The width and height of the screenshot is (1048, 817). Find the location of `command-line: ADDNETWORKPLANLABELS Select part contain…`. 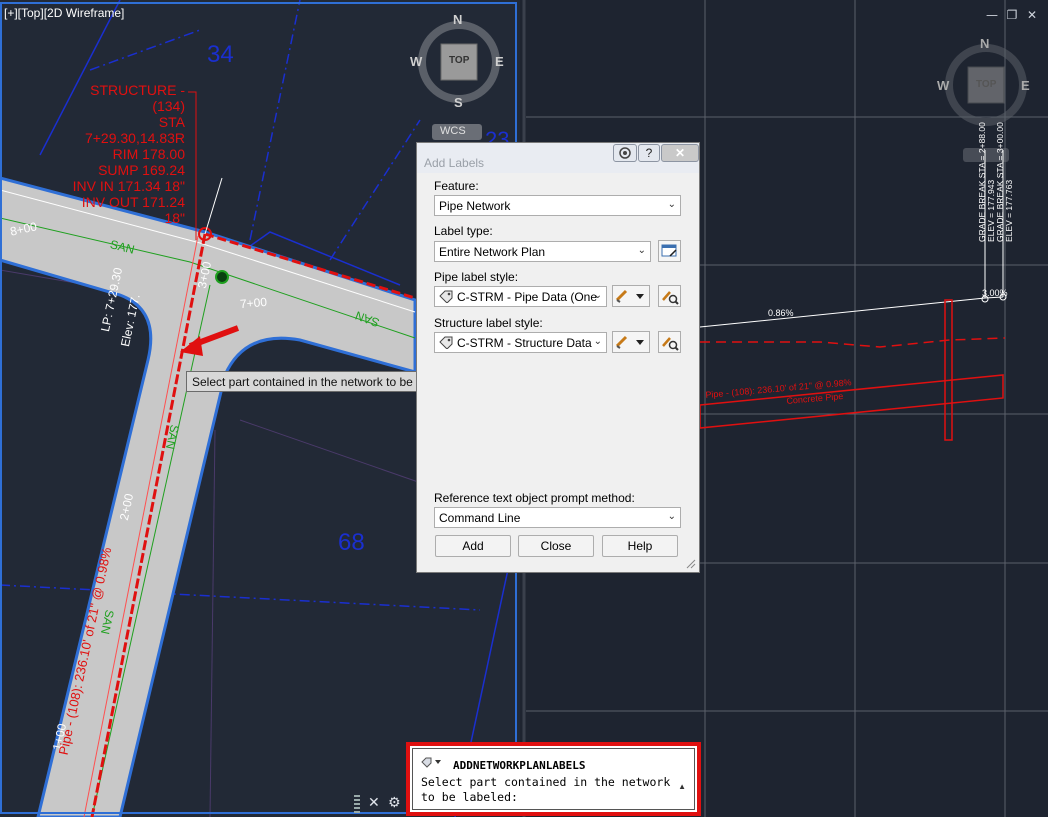

command-line: ADDNETWORKPLANLABELS Select part contain… is located at coordinates (553, 779).